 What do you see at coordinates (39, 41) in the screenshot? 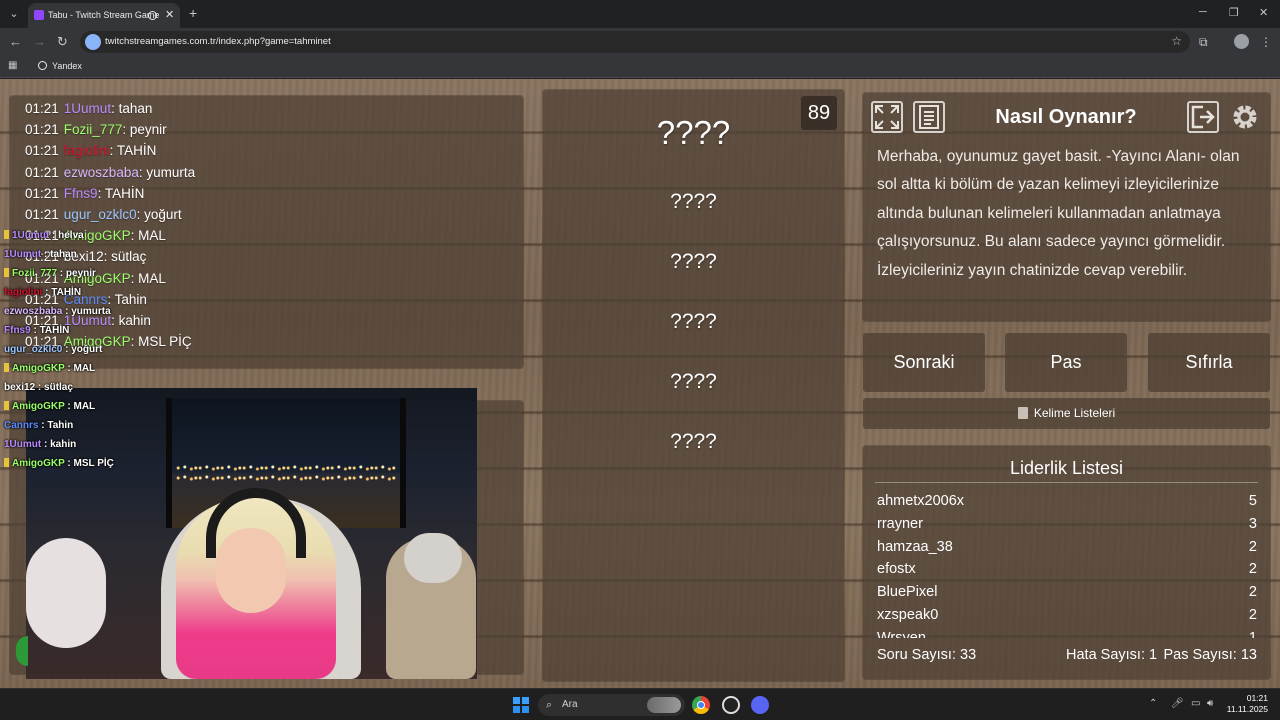
I see `forward-icon: →` at bounding box center [39, 41].